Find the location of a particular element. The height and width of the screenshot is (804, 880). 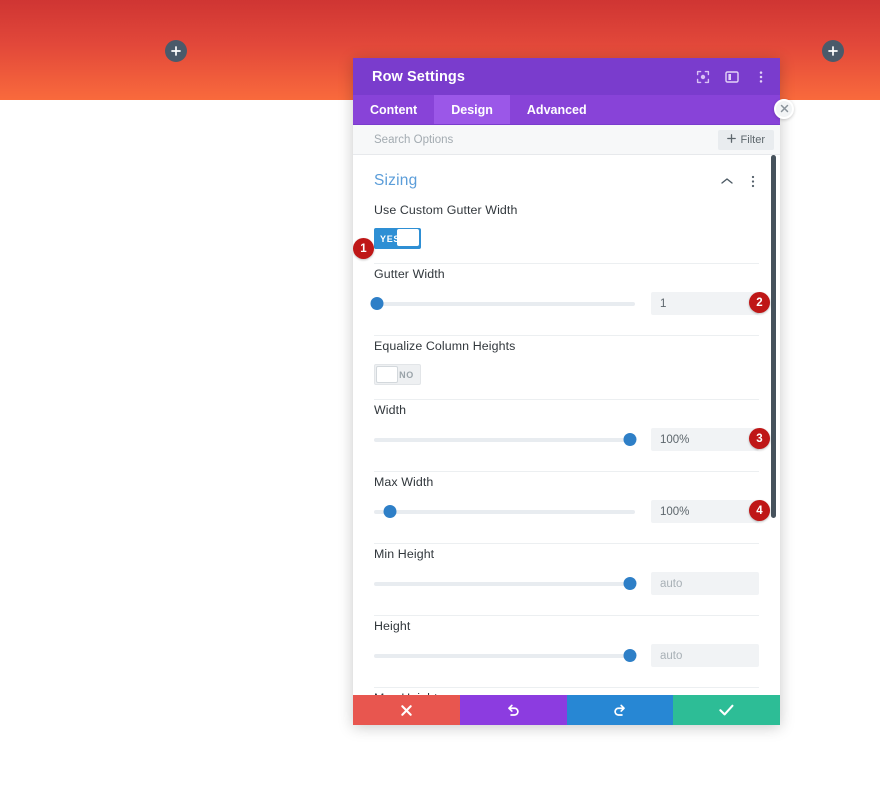

target-icon is located at coordinates (702, 76).